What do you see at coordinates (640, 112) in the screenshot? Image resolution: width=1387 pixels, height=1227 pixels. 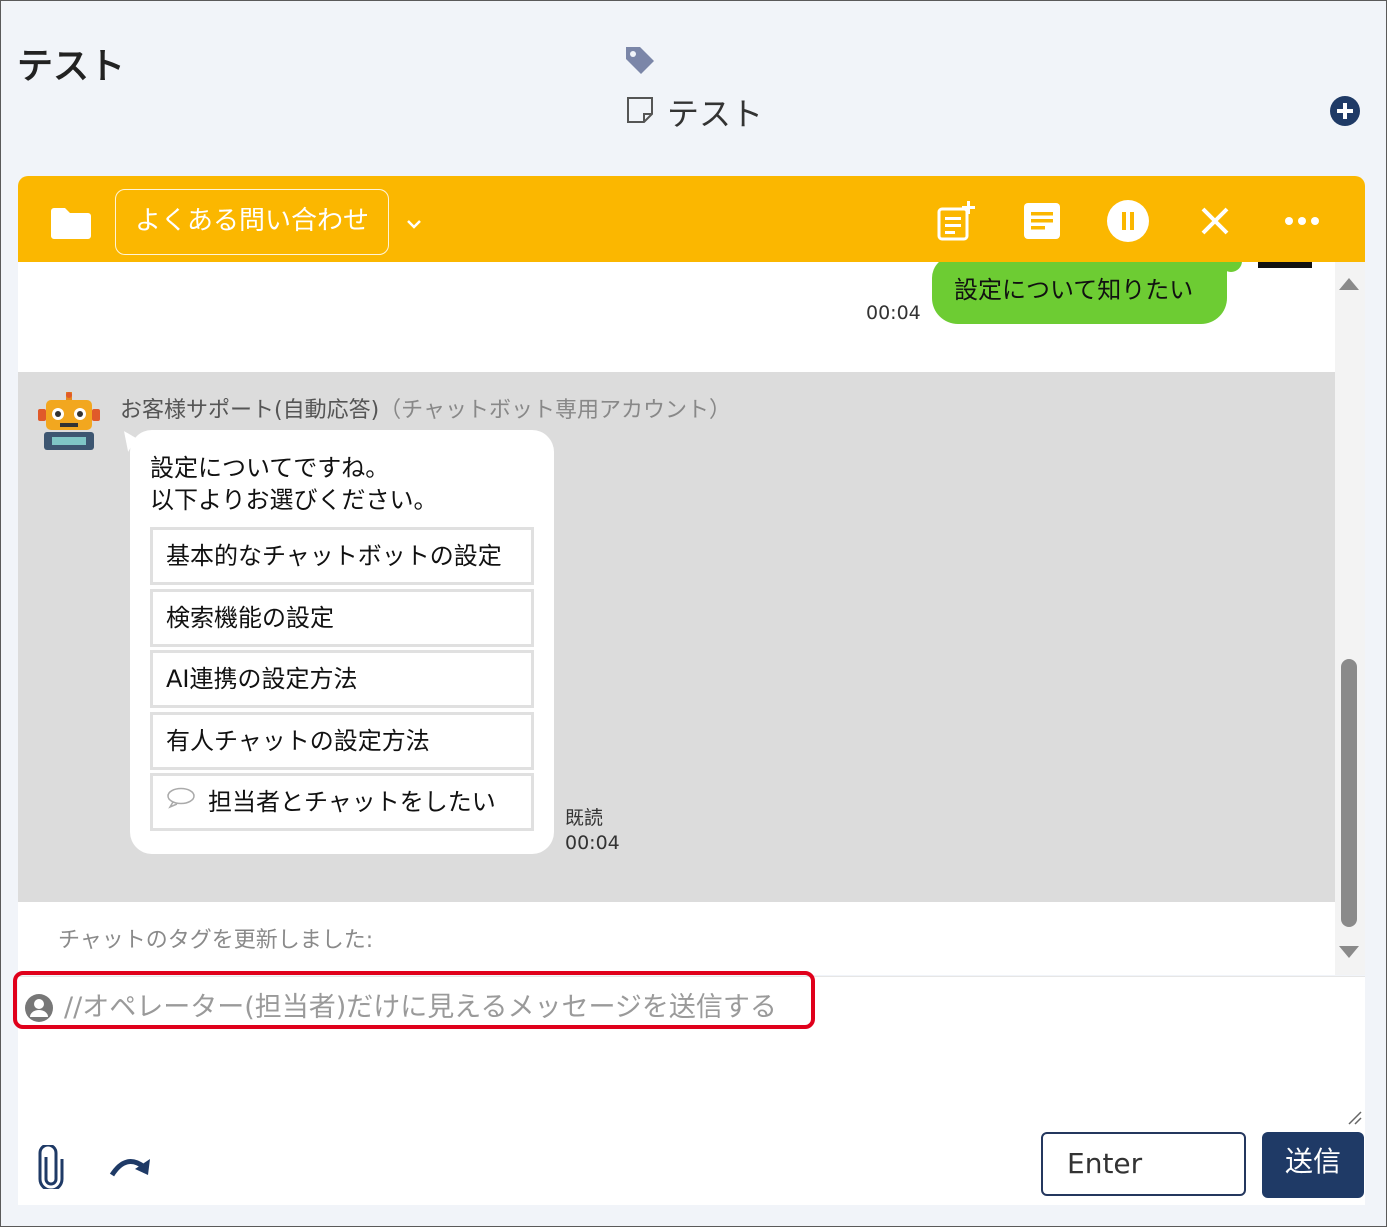 I see `note-icon` at bounding box center [640, 112].